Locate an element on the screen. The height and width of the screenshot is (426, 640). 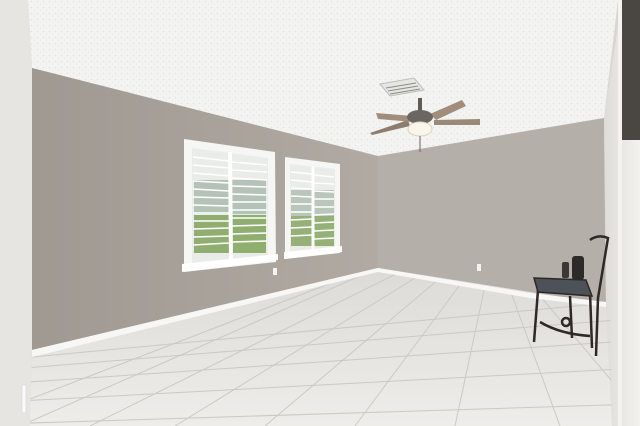
door-frame is located at coordinates (630, 70).